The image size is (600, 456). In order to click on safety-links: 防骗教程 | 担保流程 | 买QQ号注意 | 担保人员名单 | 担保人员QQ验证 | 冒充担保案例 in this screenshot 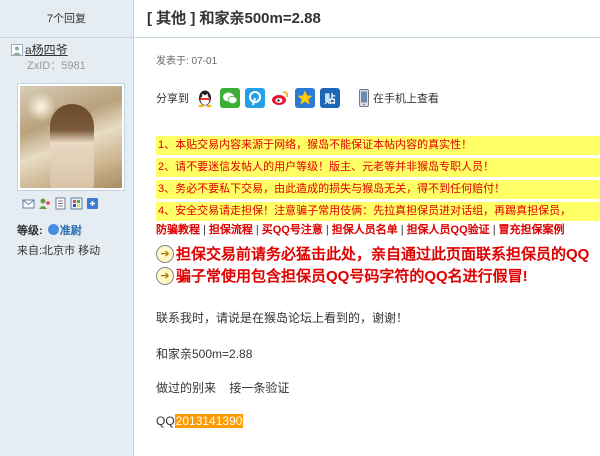, I will do `click(360, 230)`.